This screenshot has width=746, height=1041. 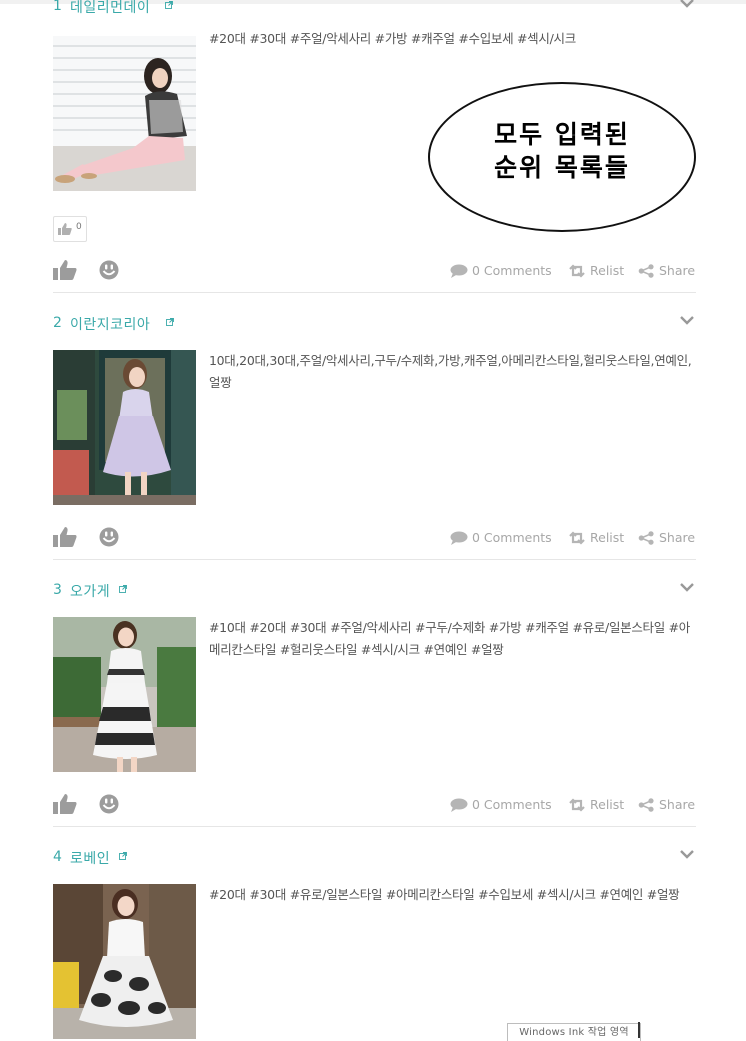 What do you see at coordinates (57, 857) in the screenshot?
I see `rank-number: 4` at bounding box center [57, 857].